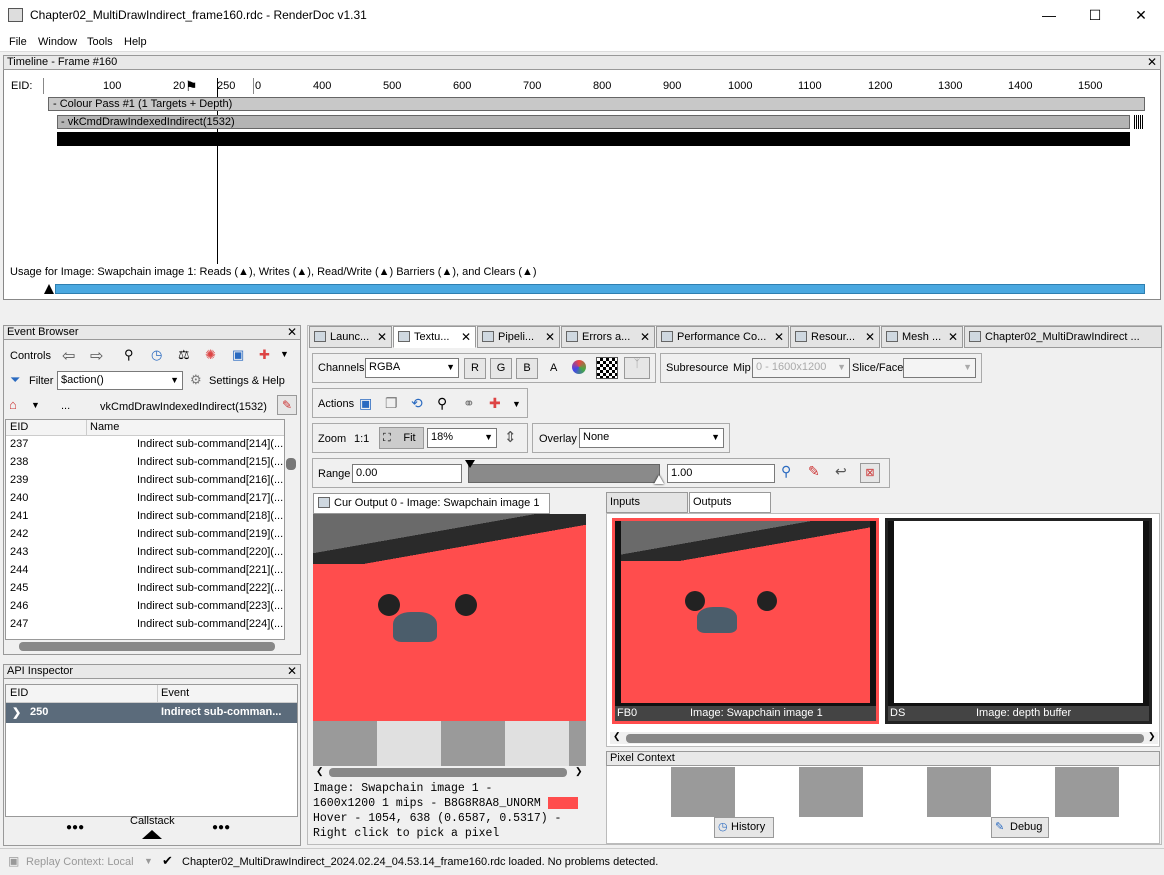  I want to click on draw-call-bar: - vkCmdDrawIndexedIndirect(1532), so click(593, 122).